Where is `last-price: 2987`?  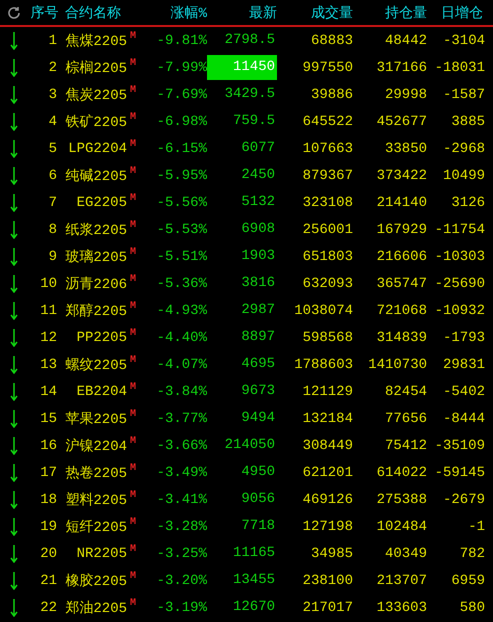
last-price: 2987 is located at coordinates (258, 310).